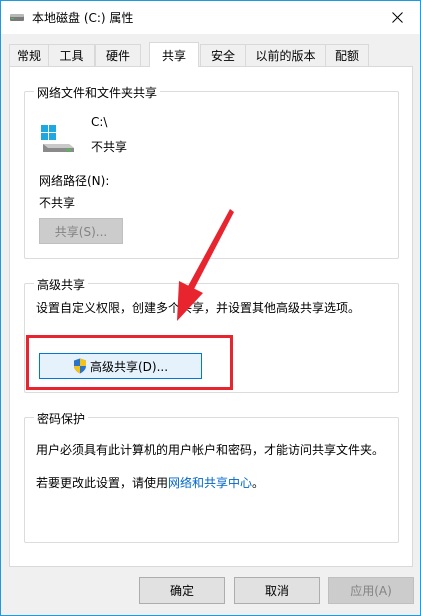 This screenshot has width=421, height=616. I want to click on annotation-arrow, so click(205, 265).